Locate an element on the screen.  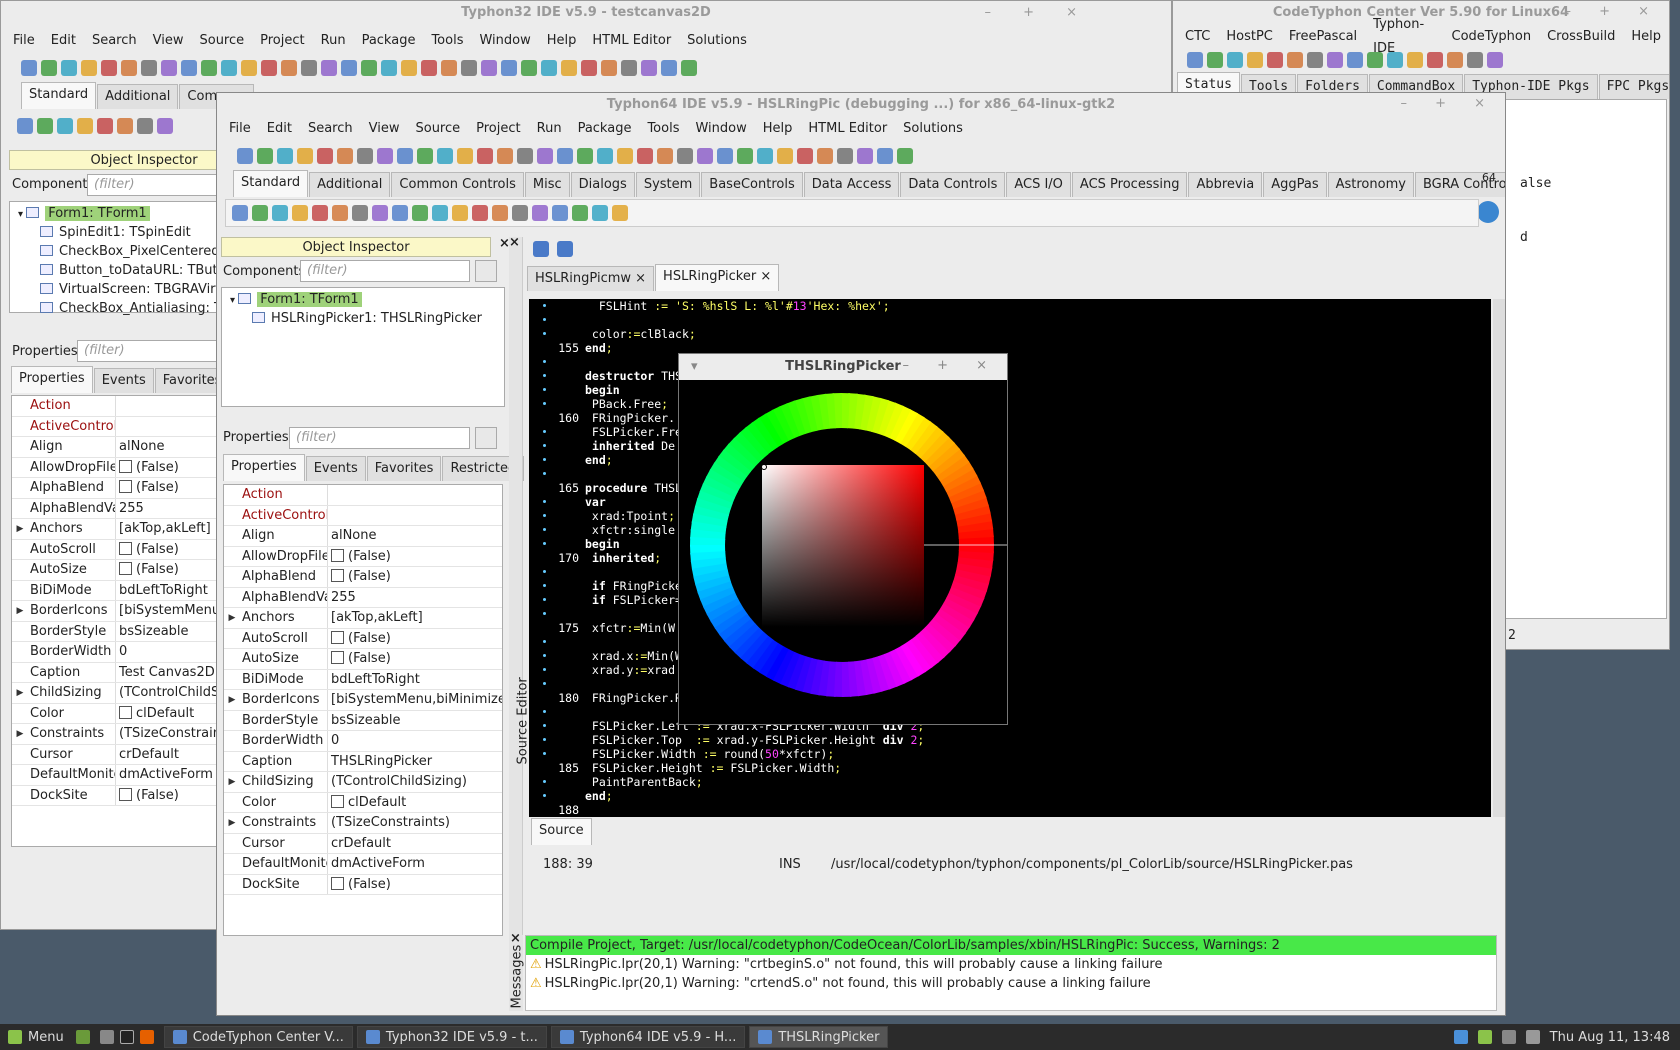
window-menu-icon: ▾ is located at coordinates (694, 366).